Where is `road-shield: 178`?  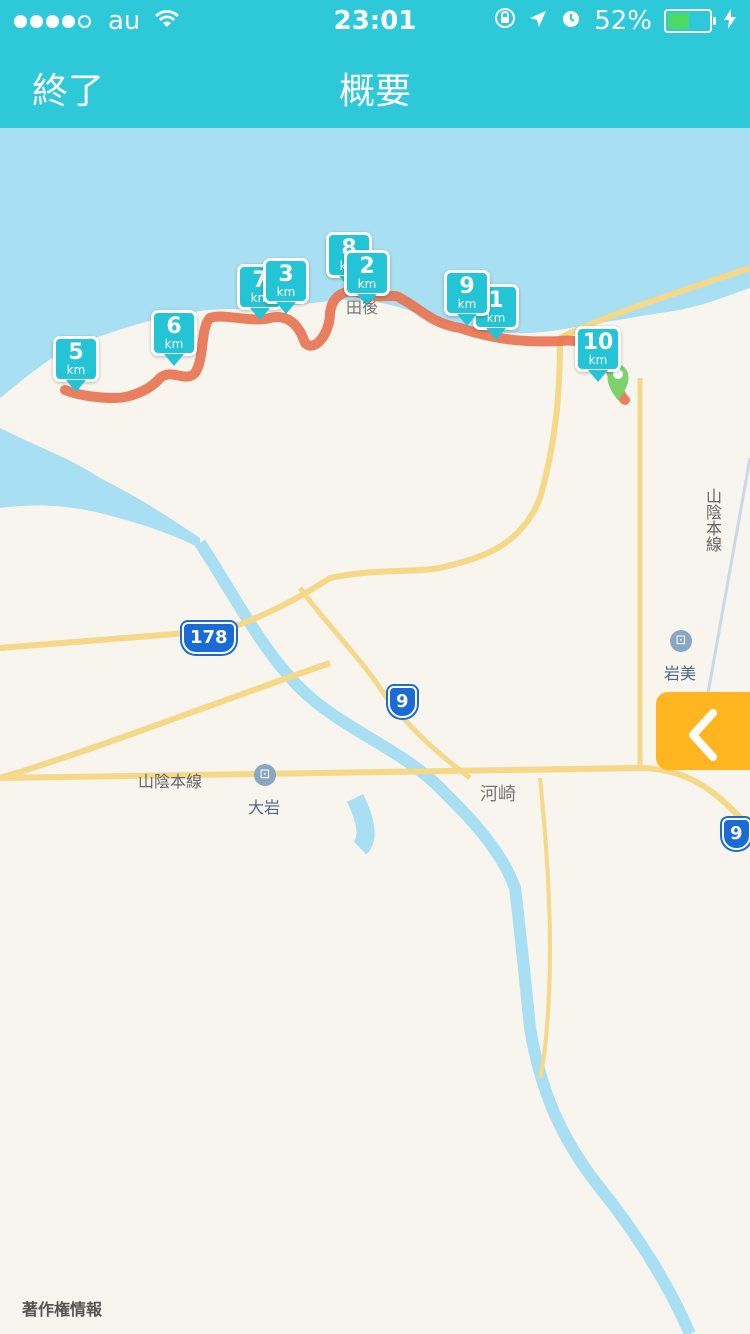 road-shield: 178 is located at coordinates (209, 638).